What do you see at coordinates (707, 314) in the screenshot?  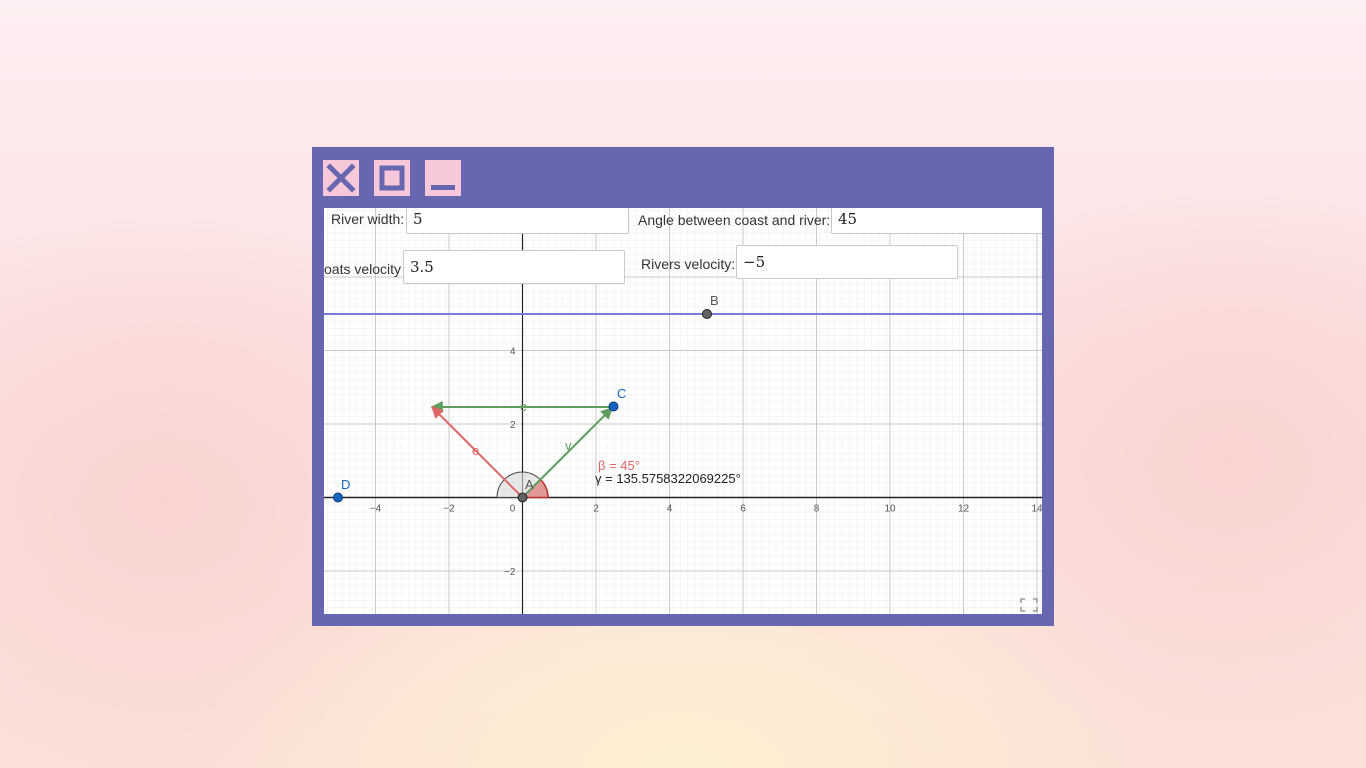 I see `point-b` at bounding box center [707, 314].